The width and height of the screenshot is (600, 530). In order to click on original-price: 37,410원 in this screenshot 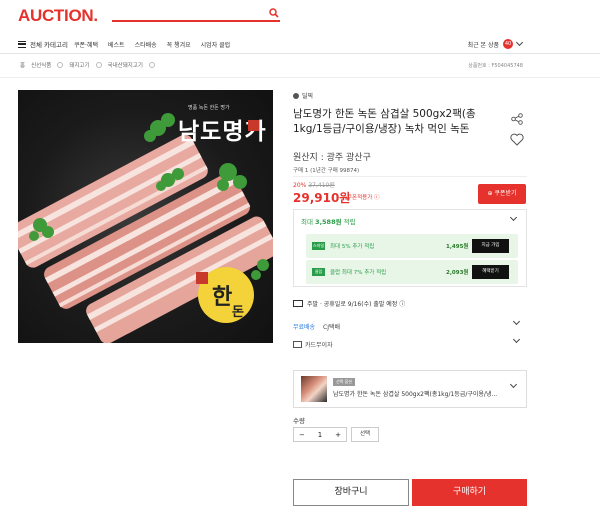, I will do `click(321, 185)`.